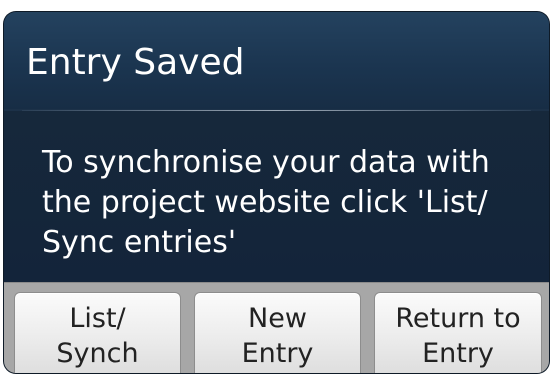 The height and width of the screenshot is (377, 556). What do you see at coordinates (135, 62) in the screenshot?
I see `dialog-title: Entry Saved` at bounding box center [135, 62].